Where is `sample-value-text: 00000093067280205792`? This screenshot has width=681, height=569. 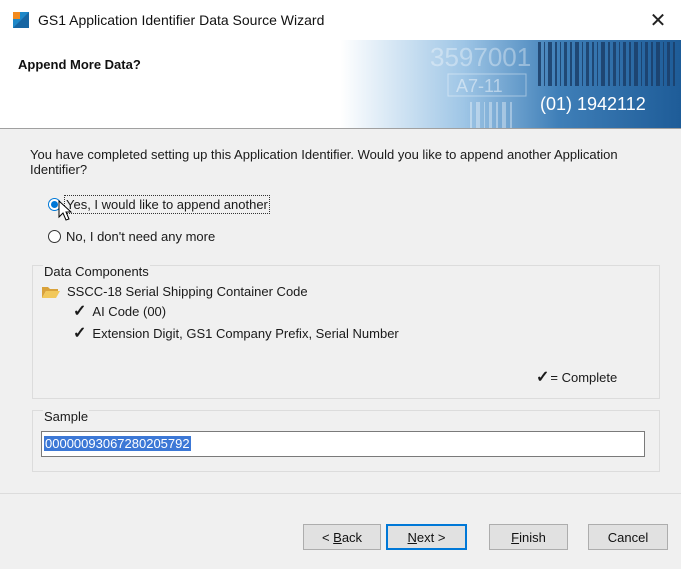
sample-value-text: 00000093067280205792 is located at coordinates (117, 443).